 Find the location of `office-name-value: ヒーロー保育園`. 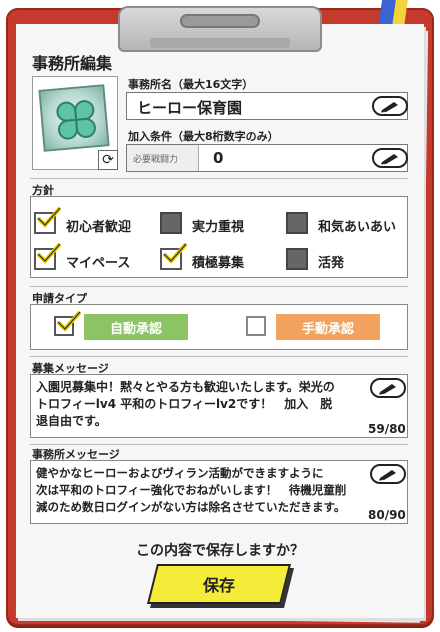

office-name-value: ヒーロー保育園 is located at coordinates (190, 108).